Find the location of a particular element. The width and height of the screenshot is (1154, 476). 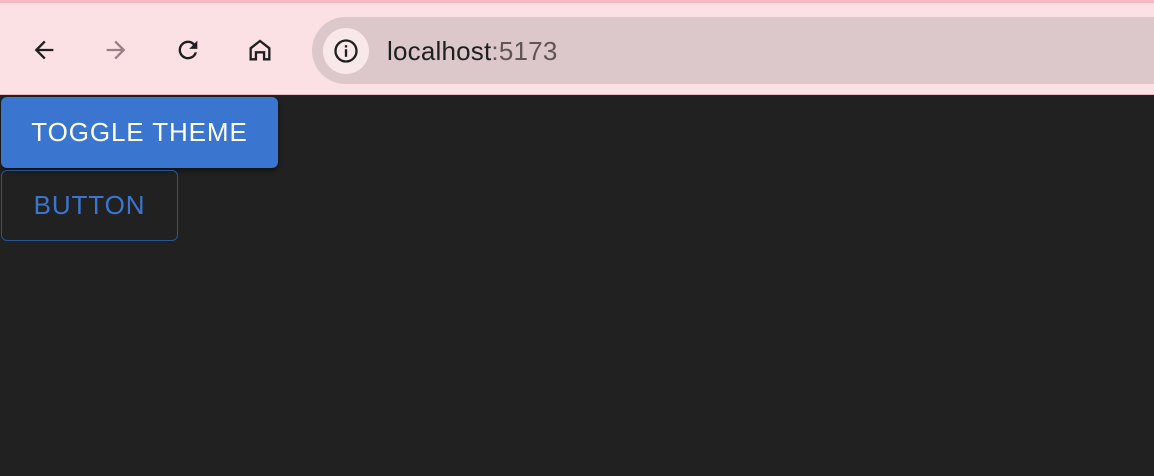

back-button is located at coordinates (44, 50).